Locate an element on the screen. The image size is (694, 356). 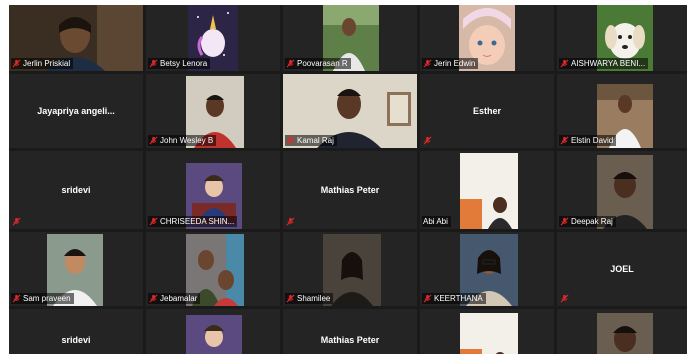
participant-tile: Jerlin Priskial is located at coordinates (76, 38).